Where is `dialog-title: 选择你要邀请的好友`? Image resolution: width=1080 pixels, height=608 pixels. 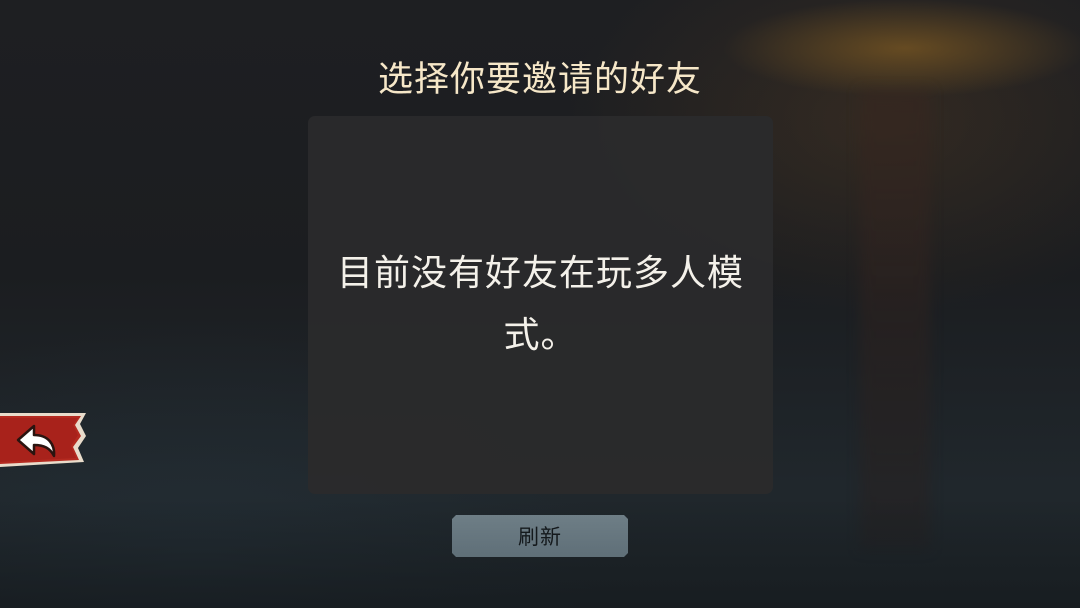
dialog-title: 选择你要邀请的好友 is located at coordinates (539, 80).